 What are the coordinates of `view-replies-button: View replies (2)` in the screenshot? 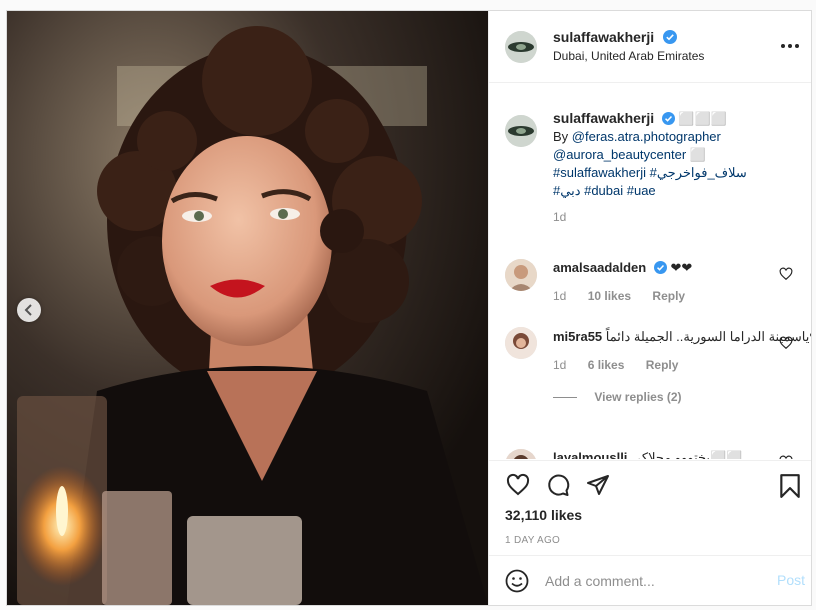 It's located at (637, 397).